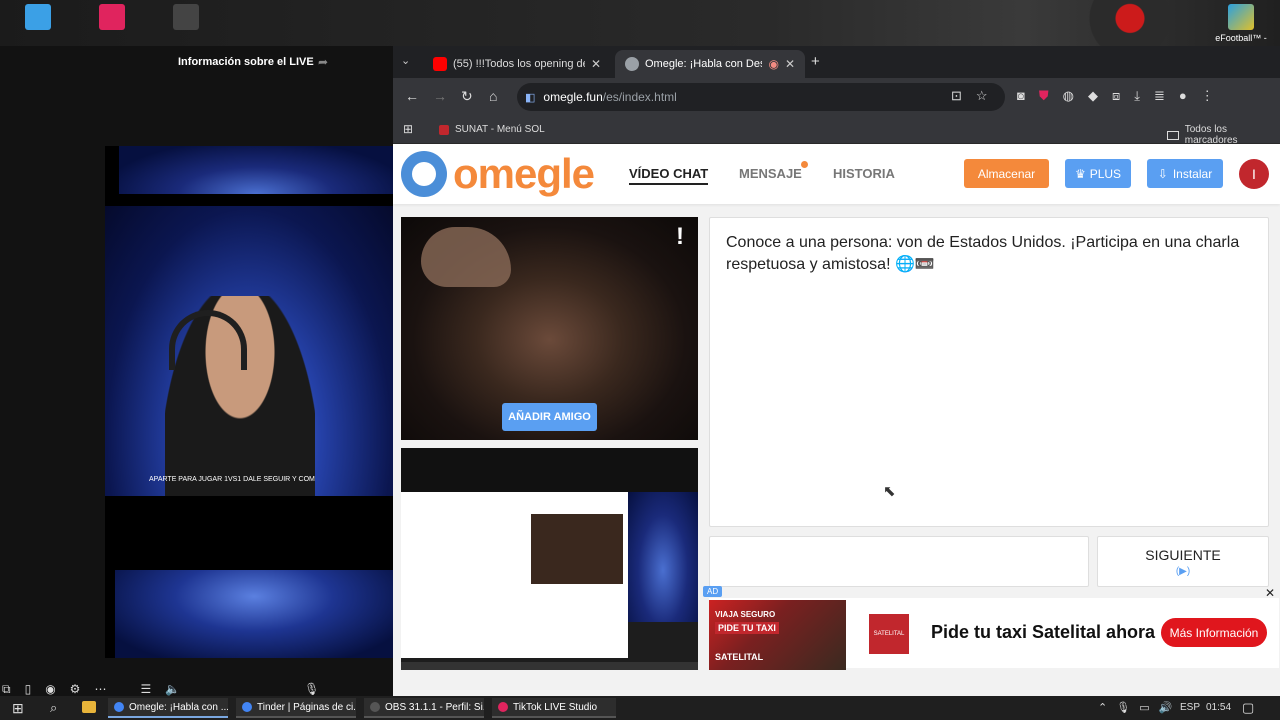  Describe the element at coordinates (493, 96) in the screenshot. I see `home-icon: ⌂` at that location.